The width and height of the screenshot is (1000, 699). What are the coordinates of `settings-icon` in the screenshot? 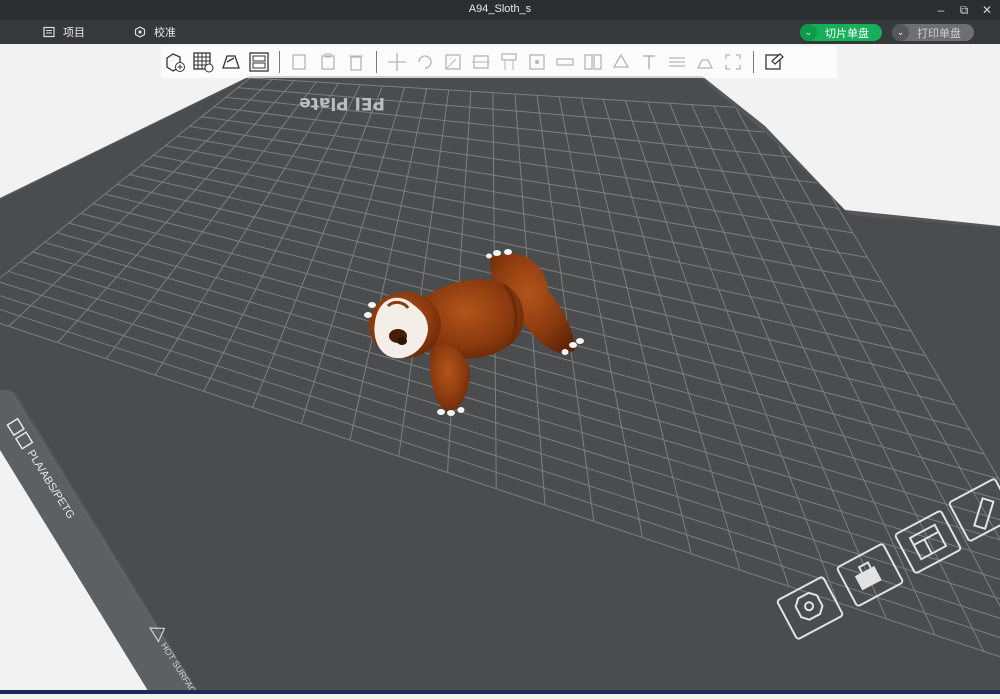 It's located at (774, 62).